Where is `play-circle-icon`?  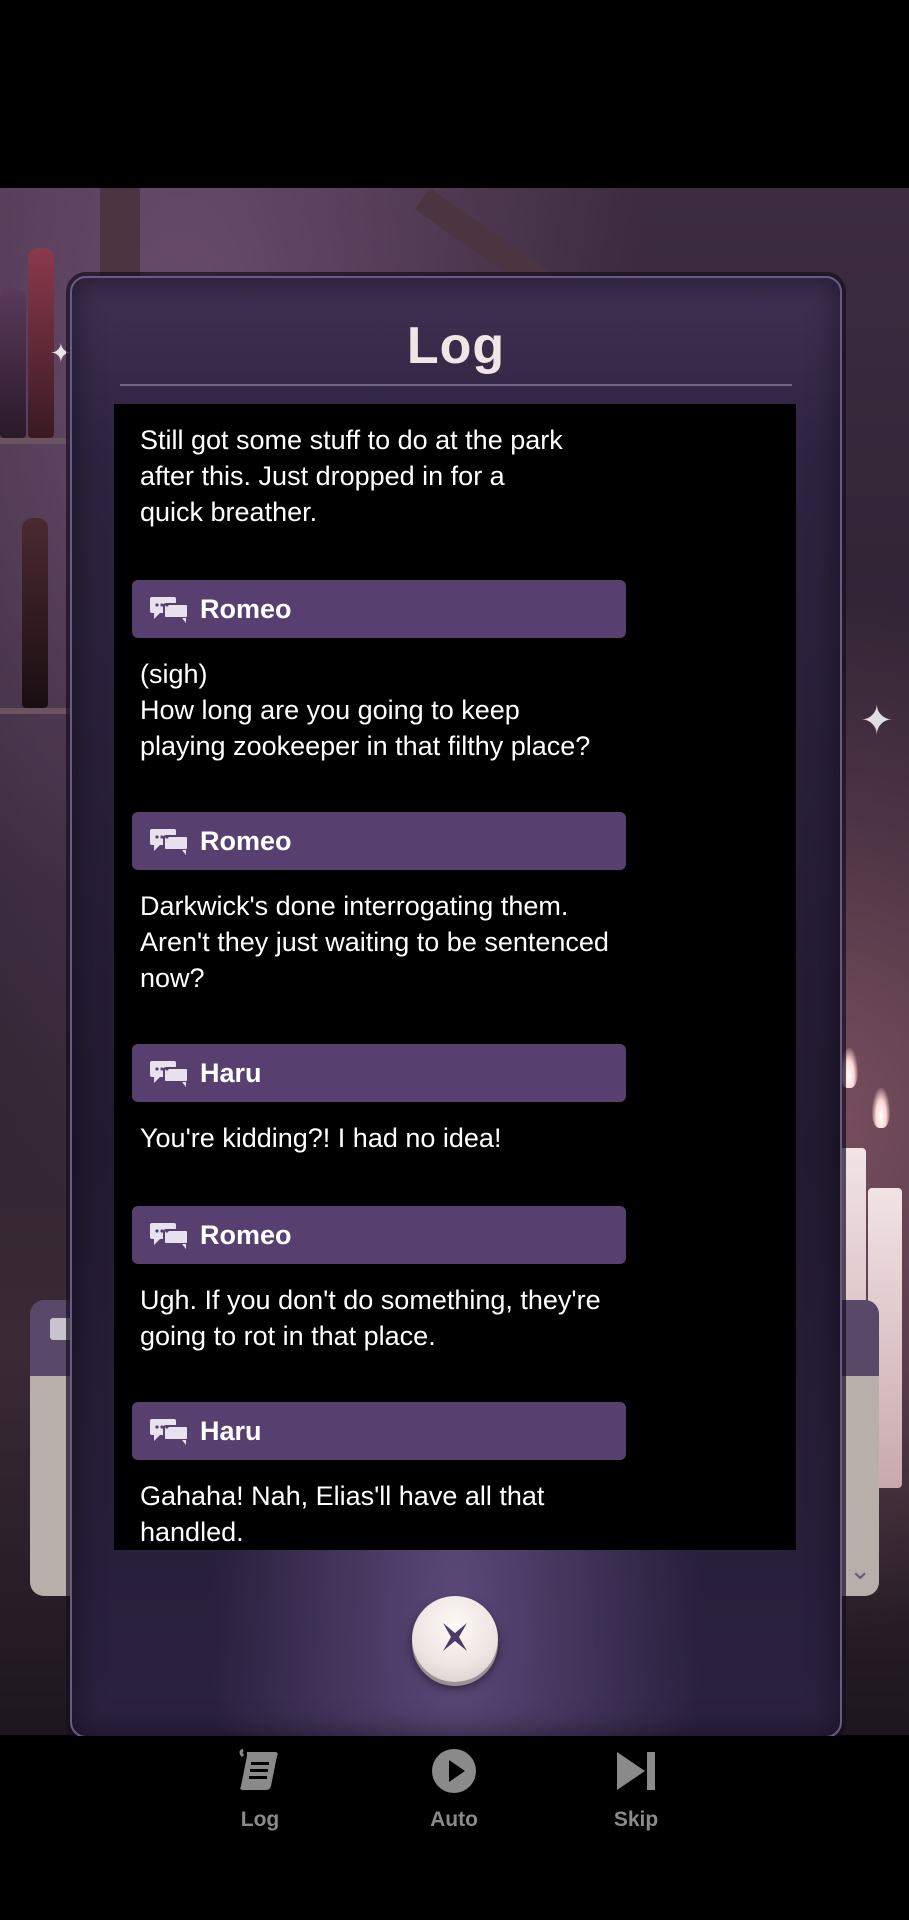
play-circle-icon is located at coordinates (454, 1771).